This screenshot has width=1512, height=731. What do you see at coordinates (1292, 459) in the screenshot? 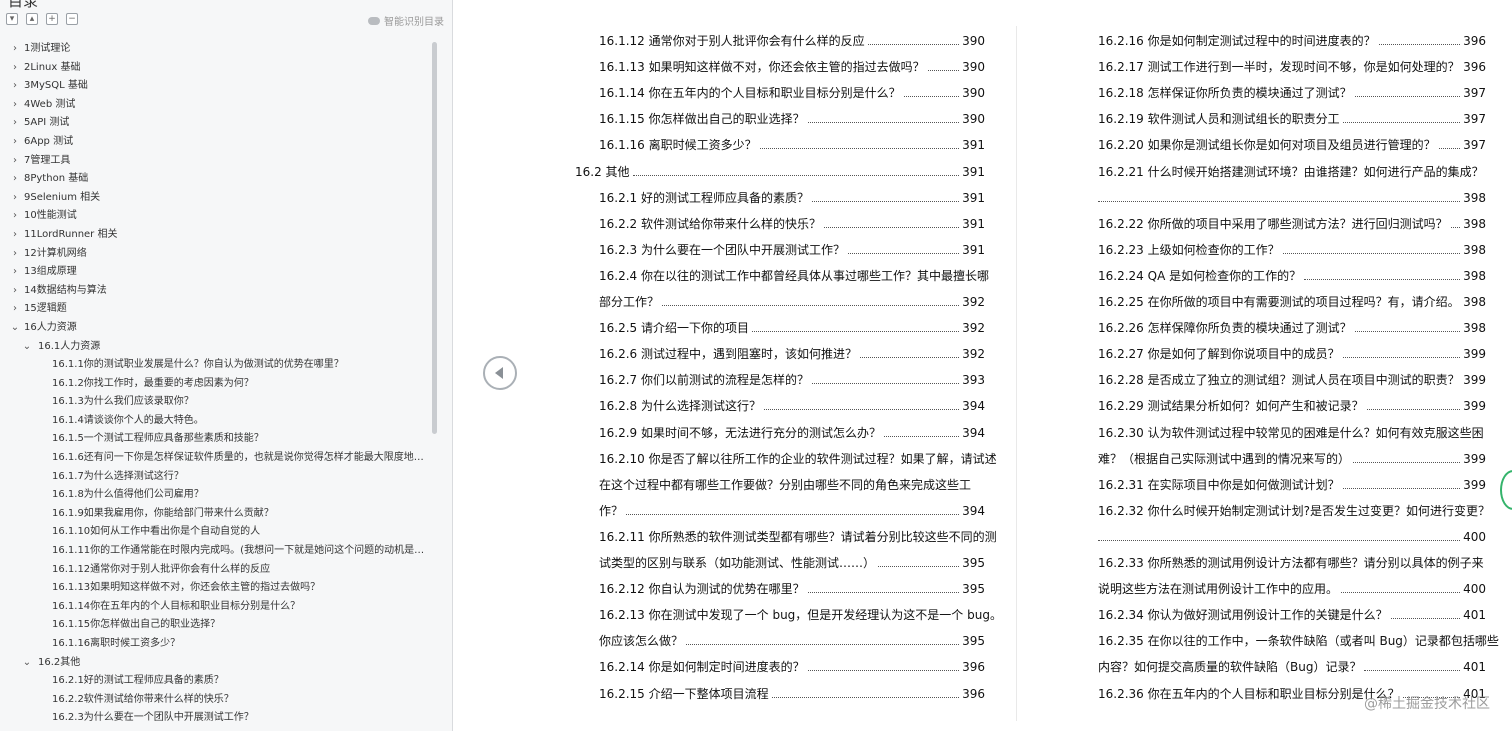
I see `toc-entry: 难？（根据自己实际测试中遇到的情况来写的） 399` at bounding box center [1292, 459].